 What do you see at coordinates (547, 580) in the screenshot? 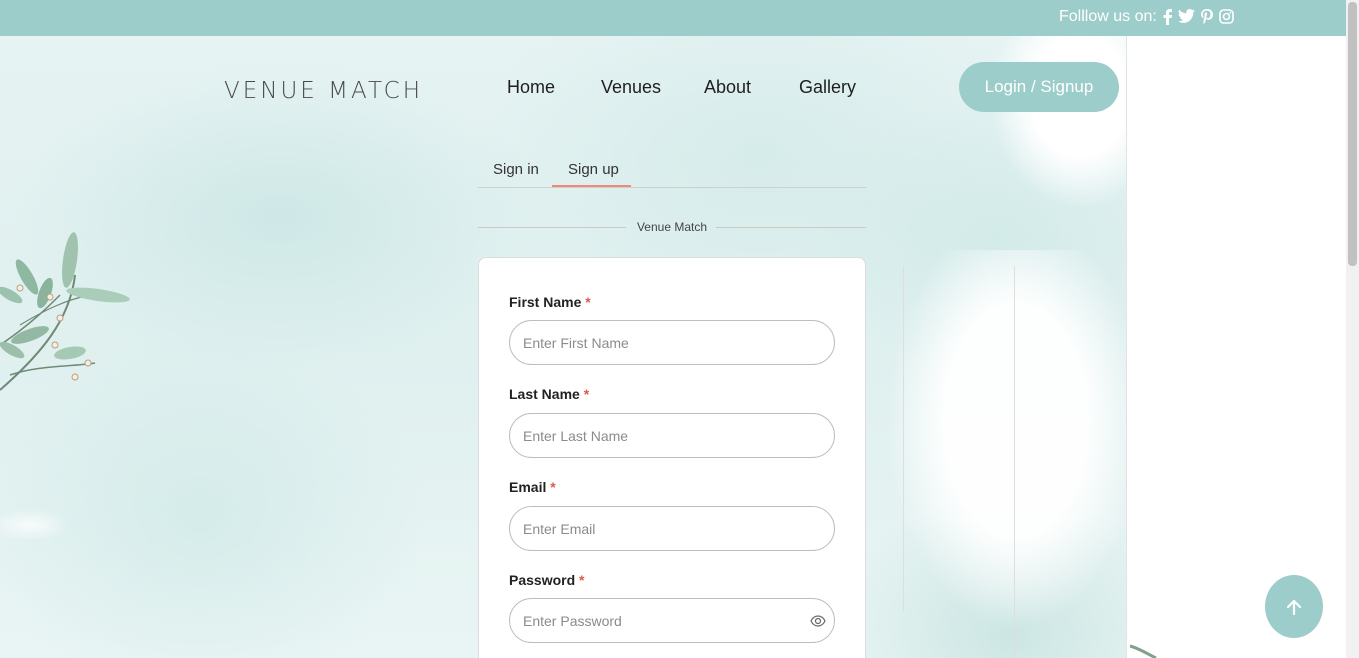
I see `password-label: Password *` at bounding box center [547, 580].